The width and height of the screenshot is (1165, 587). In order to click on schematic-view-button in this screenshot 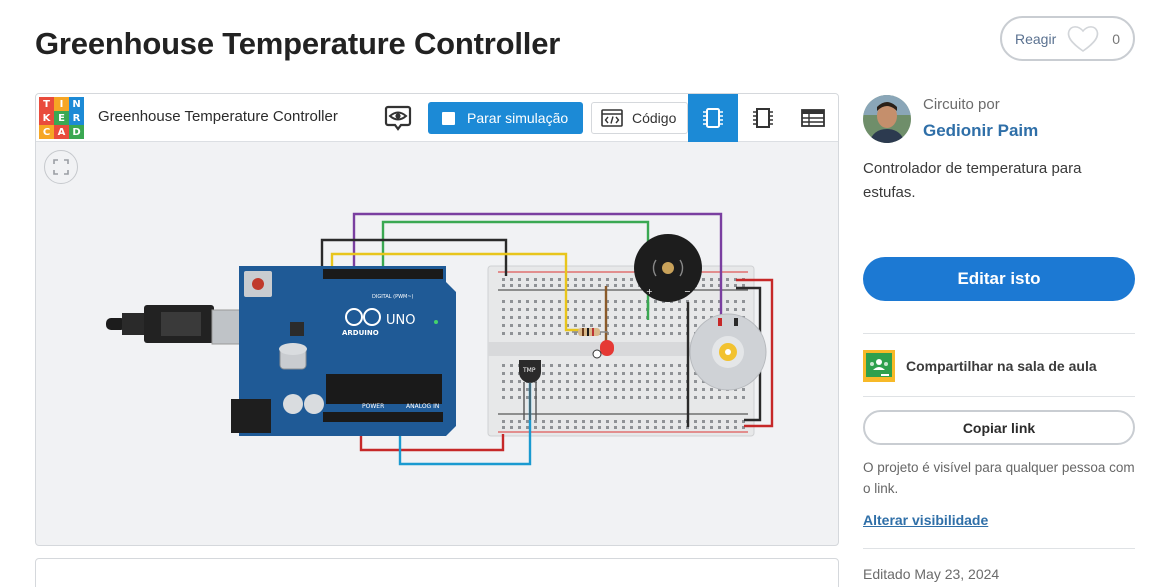, I will do `click(763, 118)`.